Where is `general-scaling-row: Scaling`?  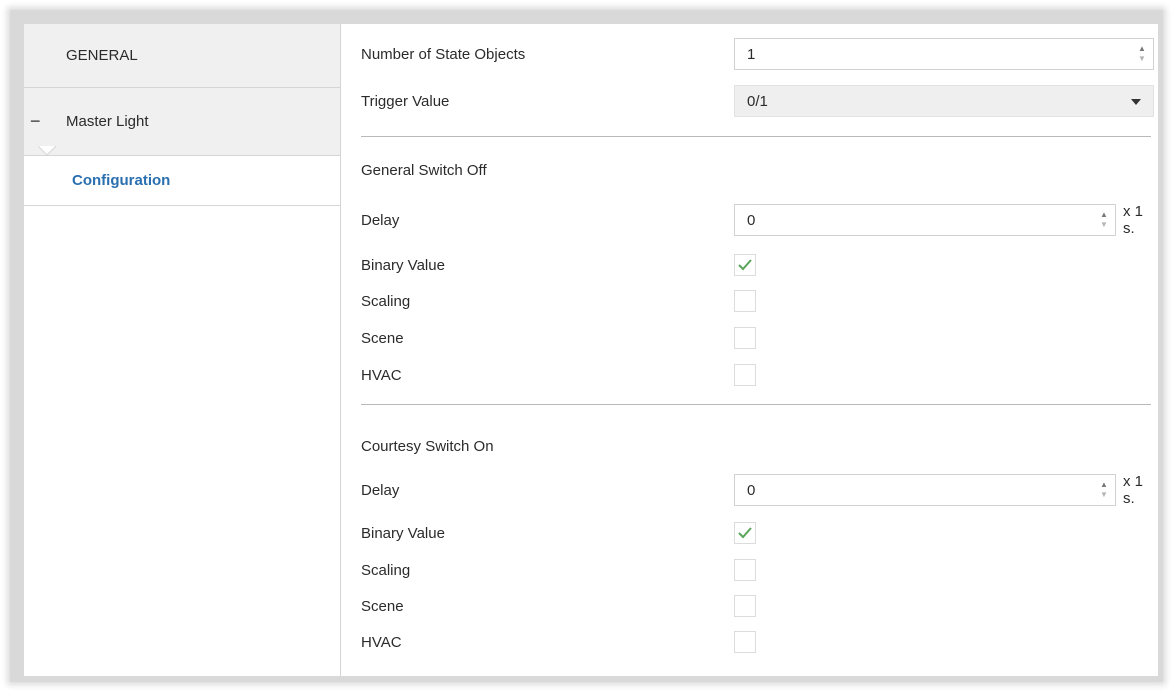 general-scaling-row: Scaling is located at coordinates (756, 301).